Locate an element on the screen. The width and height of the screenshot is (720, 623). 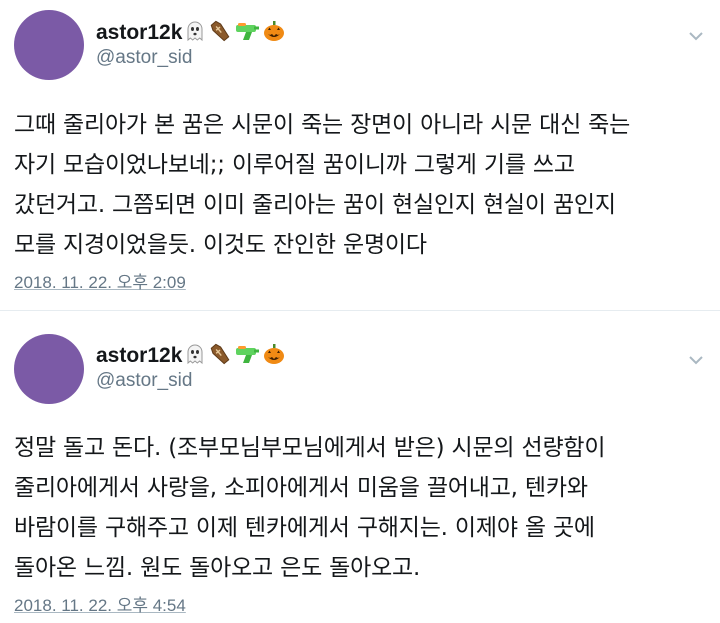
tweet-text-line: 갔던거고. 그쯤되면 이미 줄리아는 꿈이 현실인지 현실이 꿈인지 is located at coordinates (315, 205).